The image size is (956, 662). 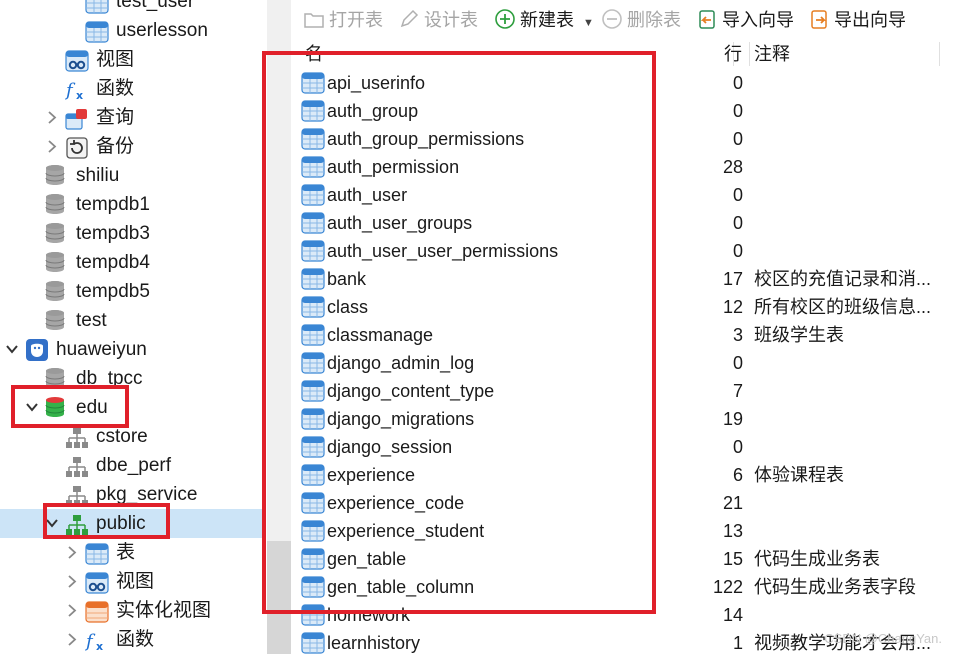 I want to click on row-count: 15, so click(x=732, y=559).